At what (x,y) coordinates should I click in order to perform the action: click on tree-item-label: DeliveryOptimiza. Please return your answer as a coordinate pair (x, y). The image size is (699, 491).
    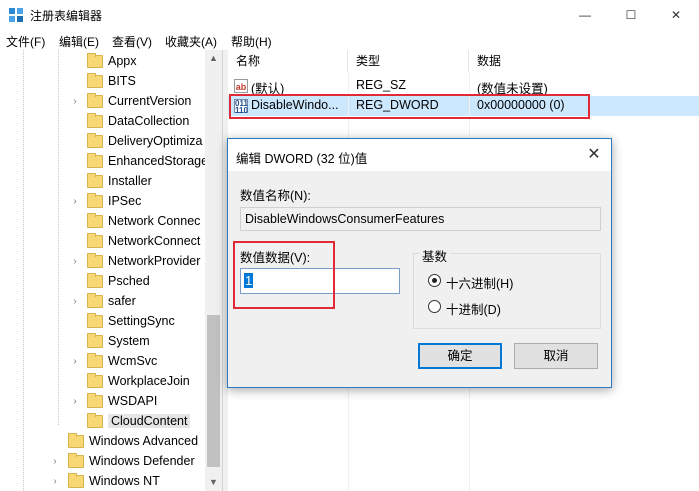
    Looking at the image, I should click on (155, 141).